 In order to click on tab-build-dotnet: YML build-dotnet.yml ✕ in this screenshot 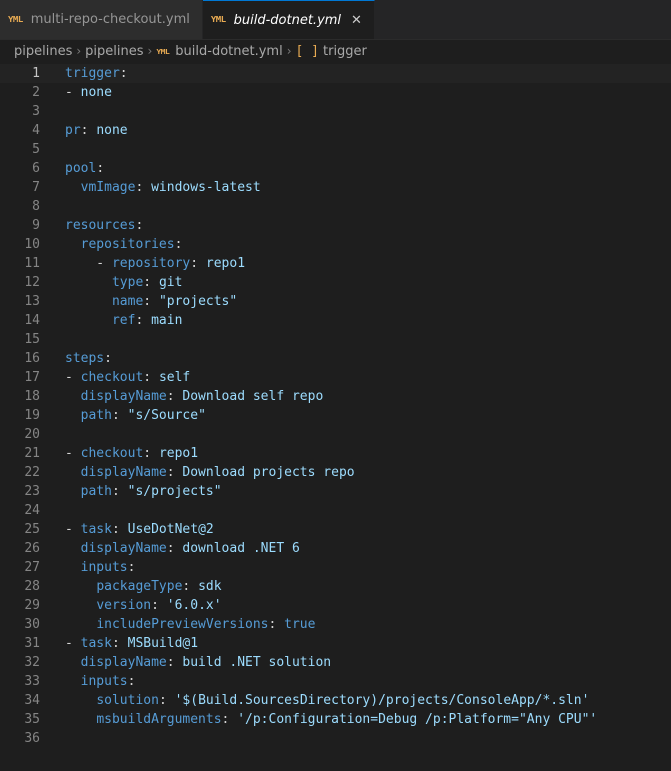, I will do `click(288, 19)`.